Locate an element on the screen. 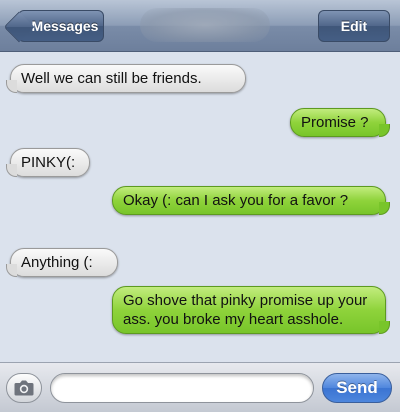 The height and width of the screenshot is (412, 400). contact-name-redacted is located at coordinates (205, 25).